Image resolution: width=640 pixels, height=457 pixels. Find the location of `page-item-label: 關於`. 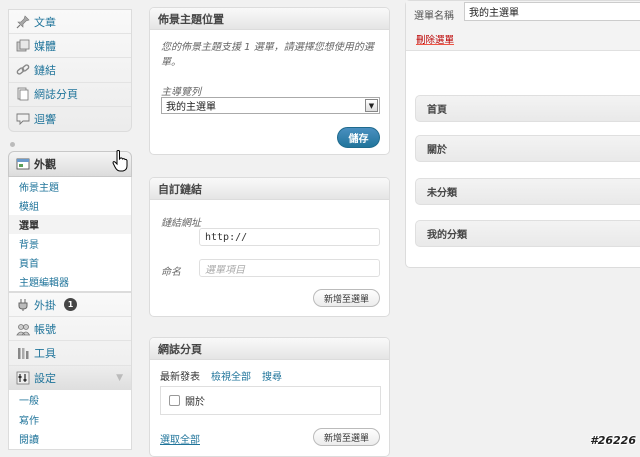

page-item-label: 關於 is located at coordinates (195, 402).